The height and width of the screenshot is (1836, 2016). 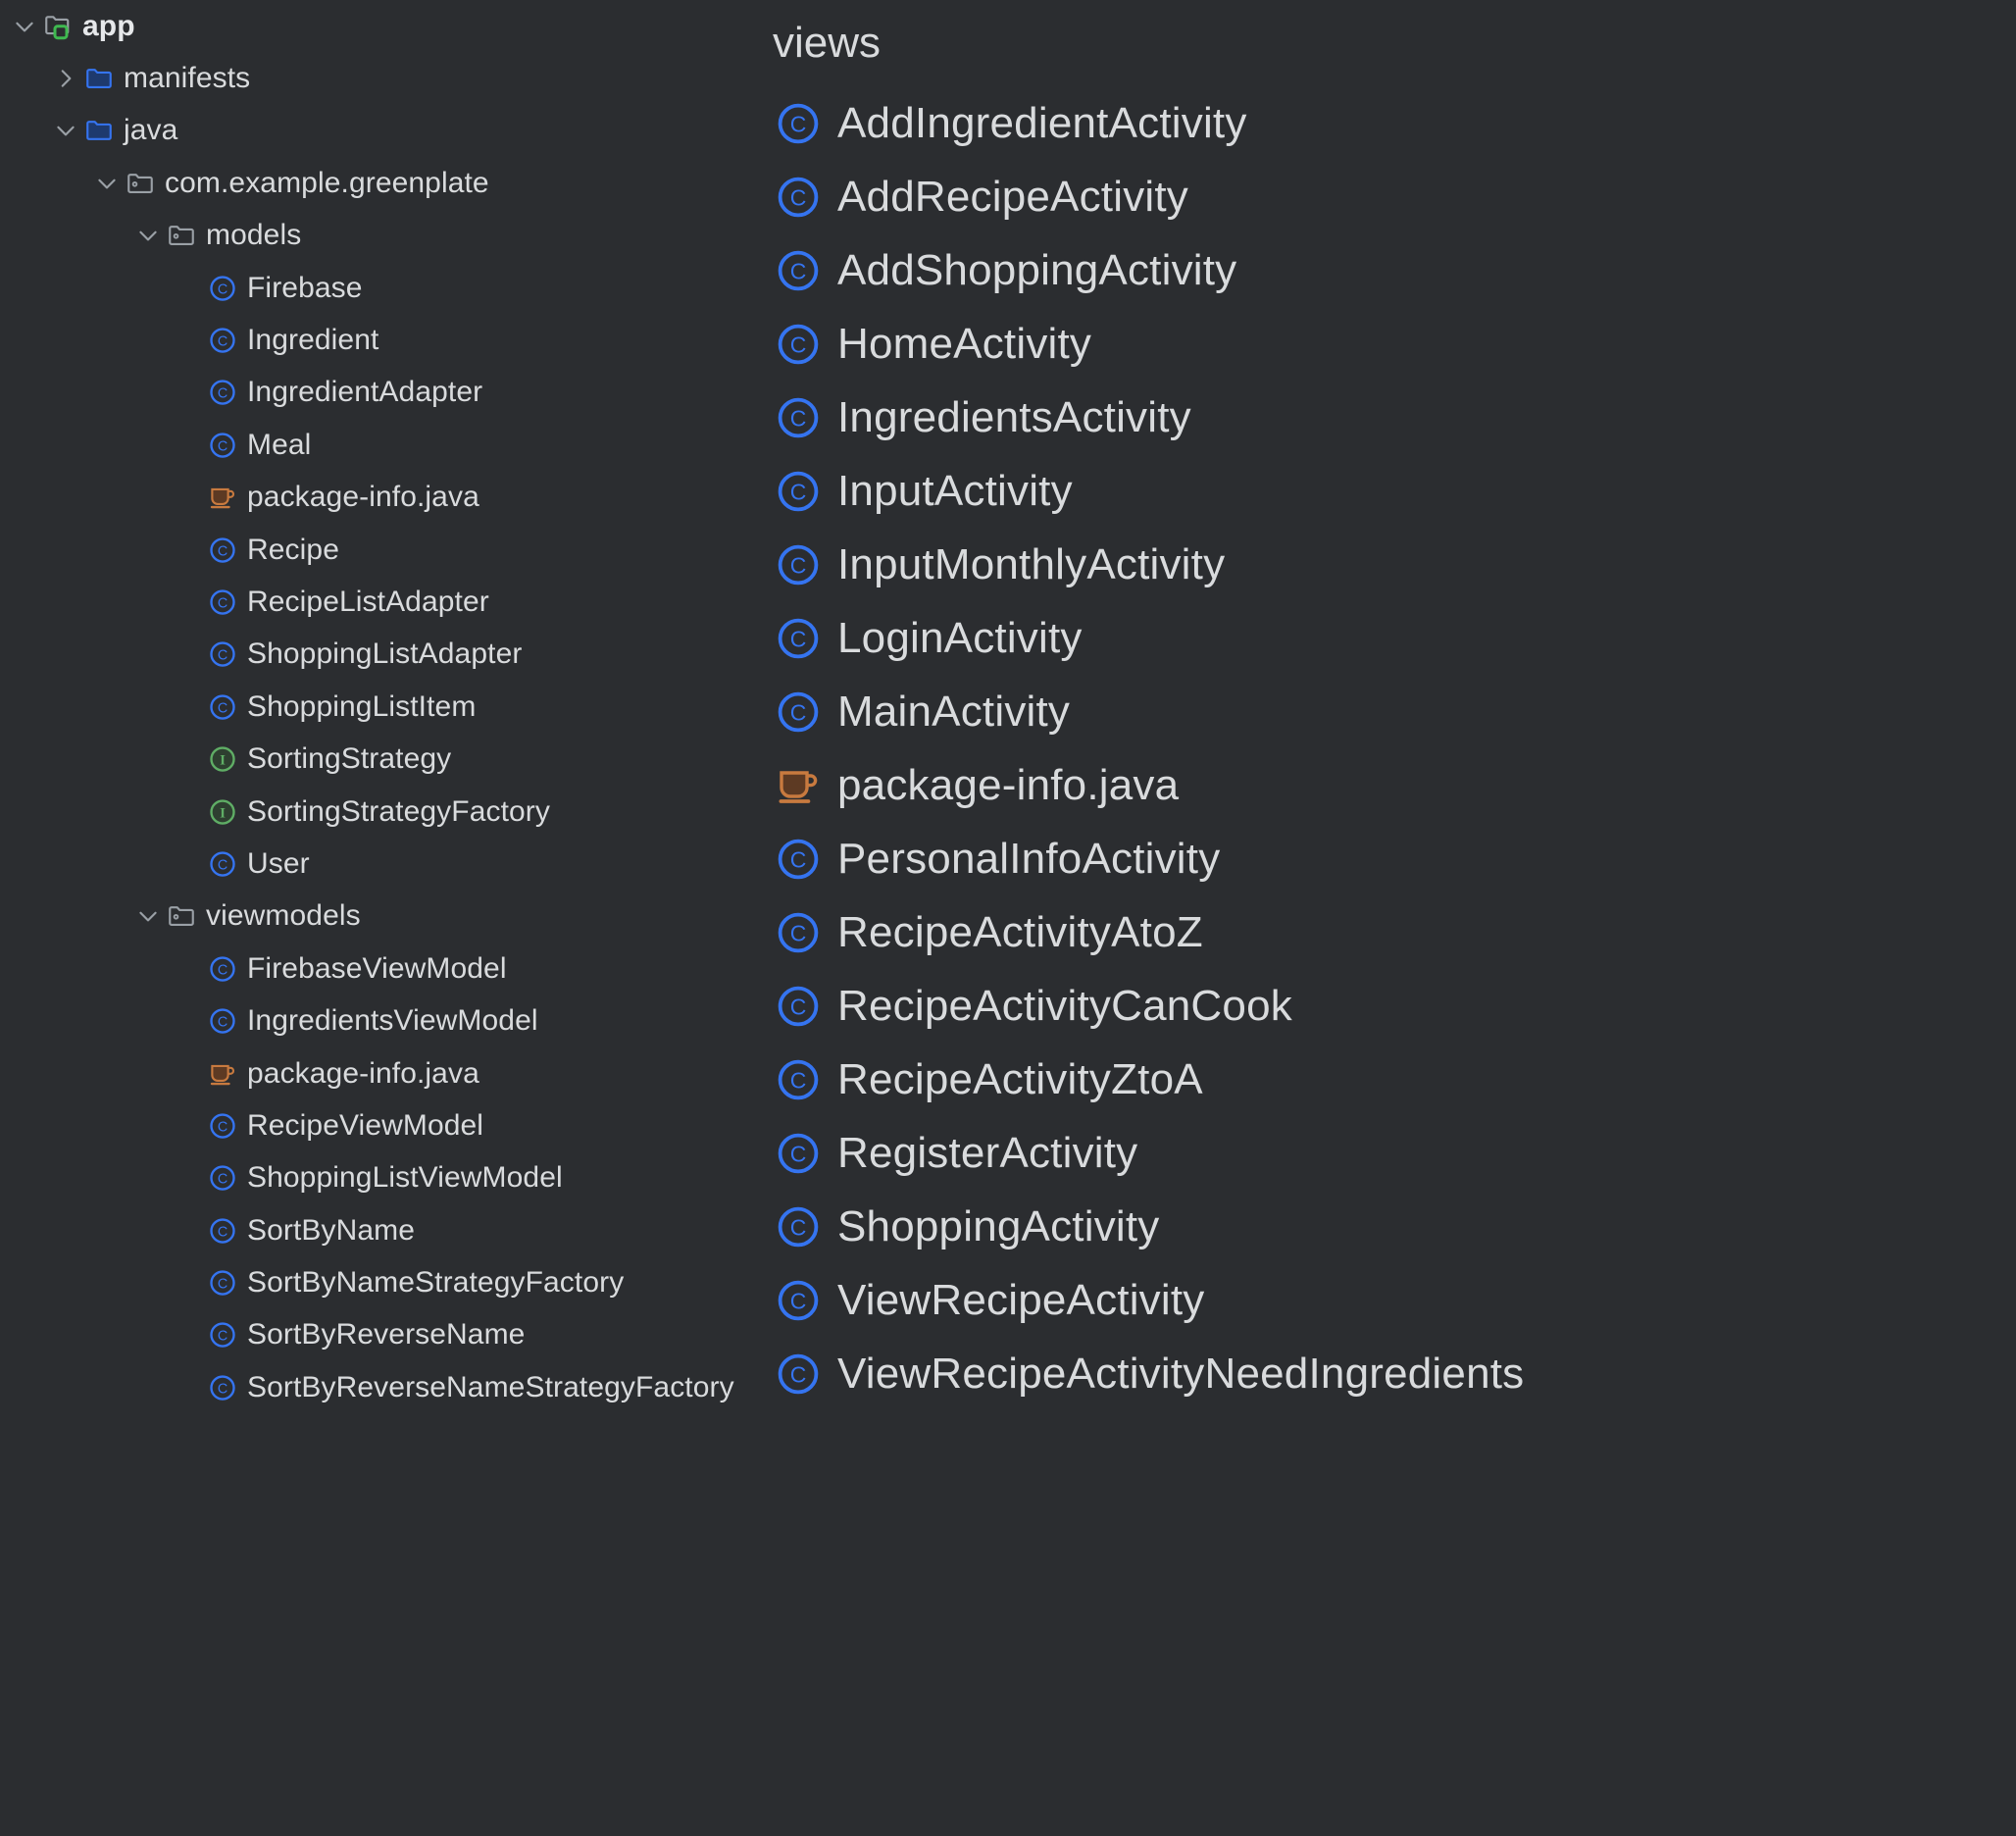 What do you see at coordinates (383, 26) in the screenshot?
I see `tree-row: app` at bounding box center [383, 26].